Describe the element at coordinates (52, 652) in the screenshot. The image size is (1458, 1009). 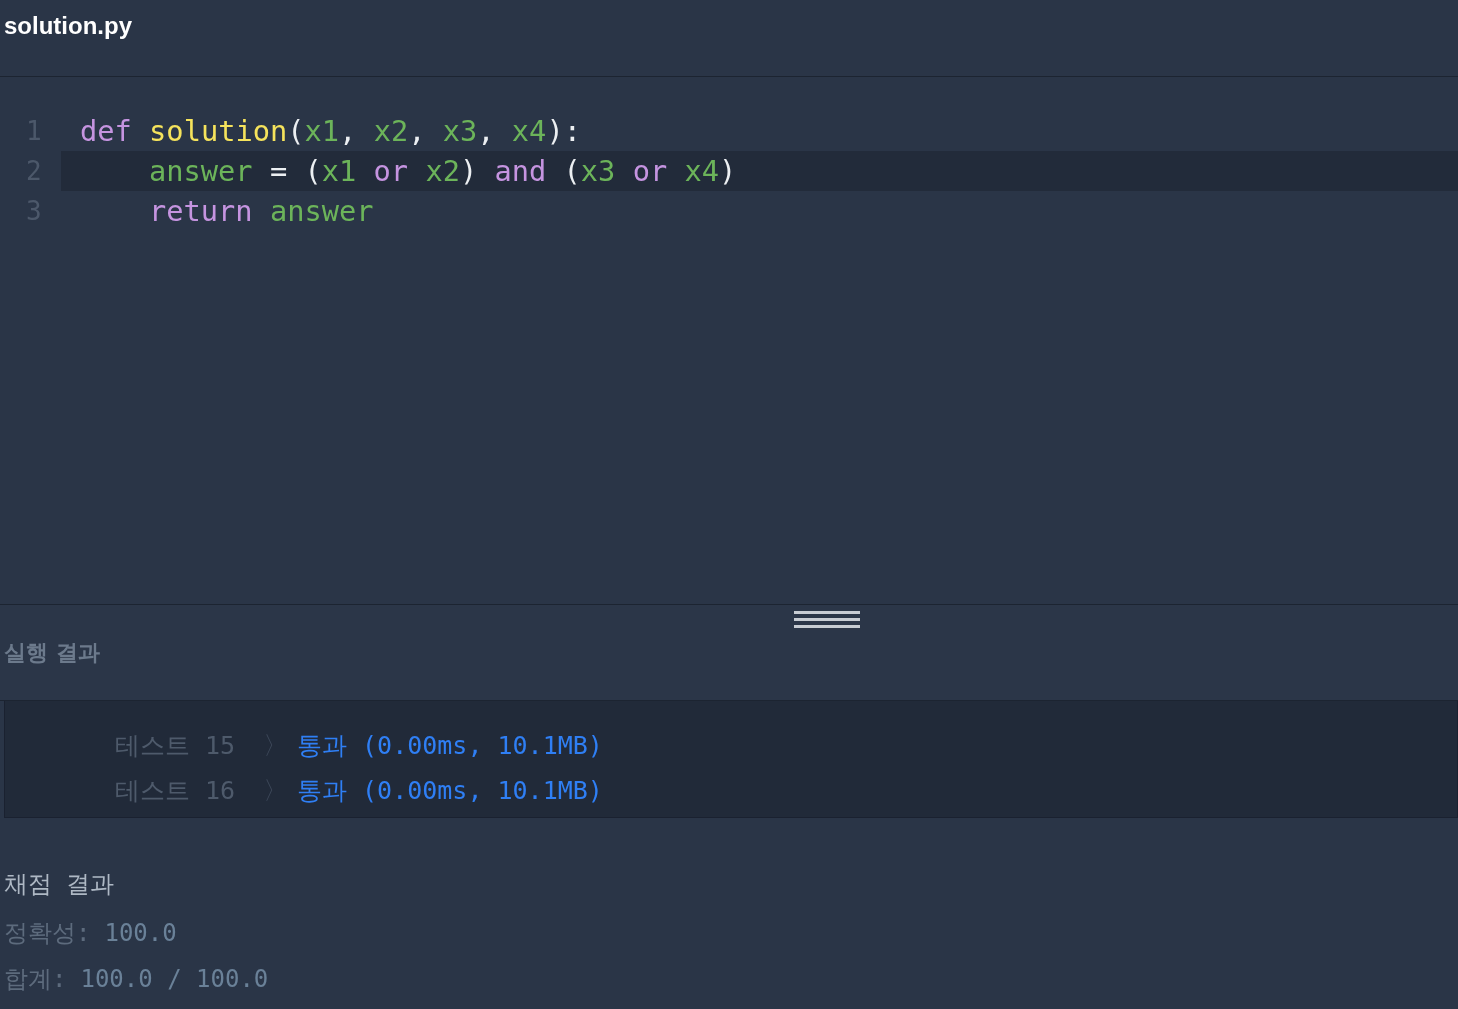
I see `panel-title: 실행 결과` at that location.